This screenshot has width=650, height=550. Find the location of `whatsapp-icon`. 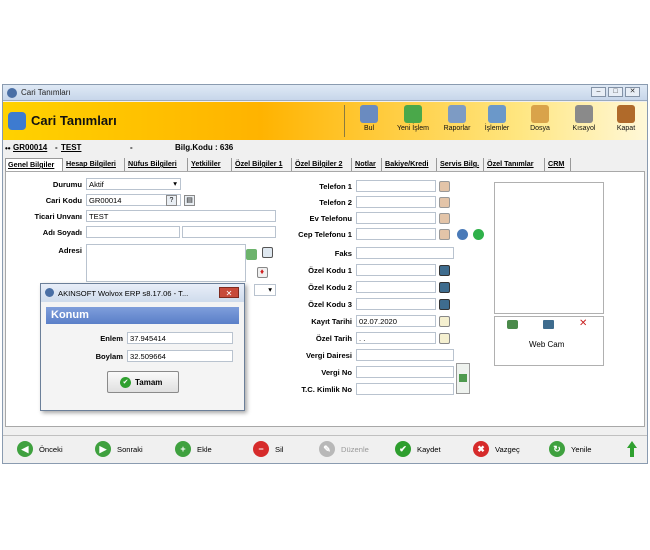

whatsapp-icon is located at coordinates (478, 234).